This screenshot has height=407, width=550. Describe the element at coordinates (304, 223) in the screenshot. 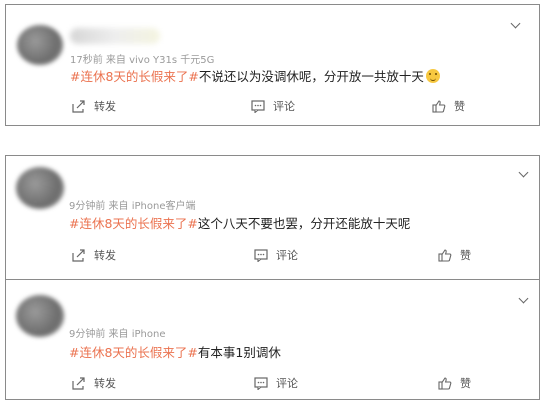

I see `post-body: 这个八天不要也罢，分开还能放十天呢` at that location.